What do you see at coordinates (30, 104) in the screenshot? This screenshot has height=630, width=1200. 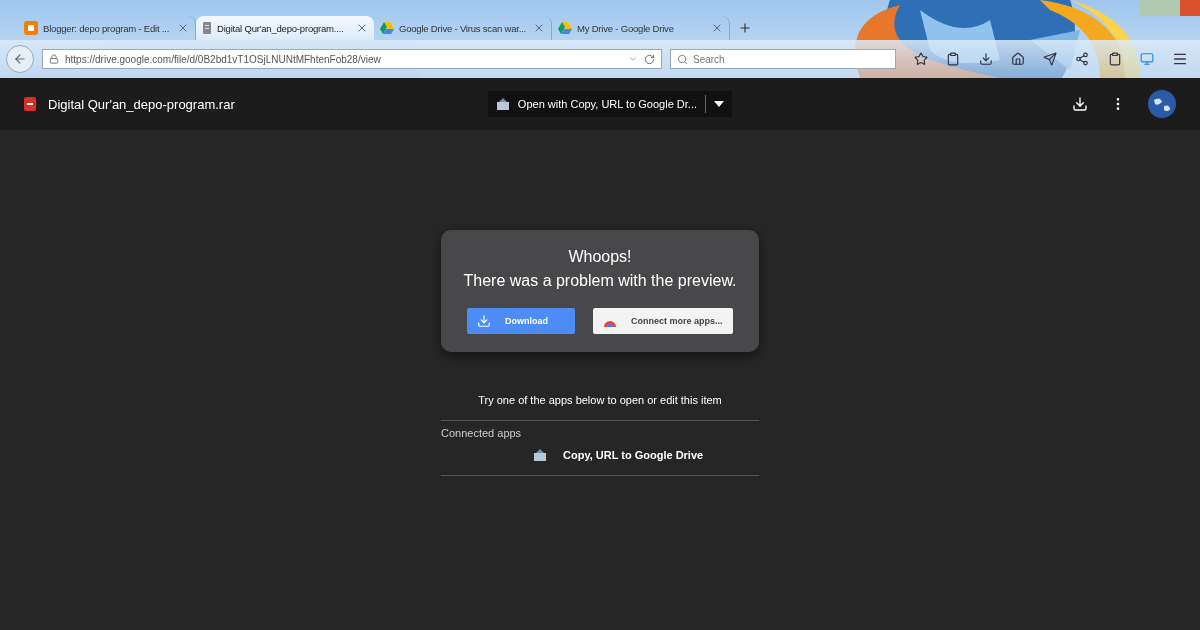 I see `file-icon` at bounding box center [30, 104].